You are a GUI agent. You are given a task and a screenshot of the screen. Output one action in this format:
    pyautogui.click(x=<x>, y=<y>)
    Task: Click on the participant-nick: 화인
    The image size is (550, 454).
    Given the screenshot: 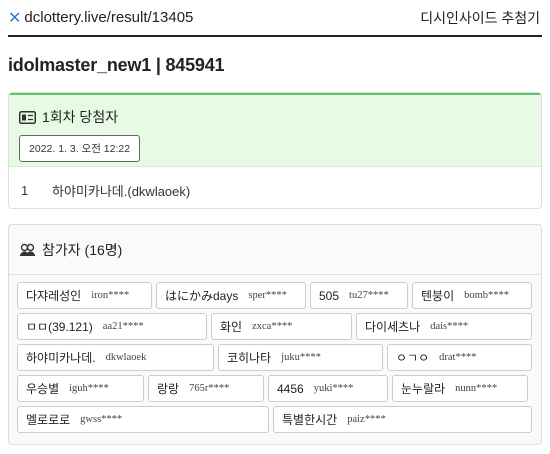 What is the action you would take?
    pyautogui.click(x=231, y=327)
    